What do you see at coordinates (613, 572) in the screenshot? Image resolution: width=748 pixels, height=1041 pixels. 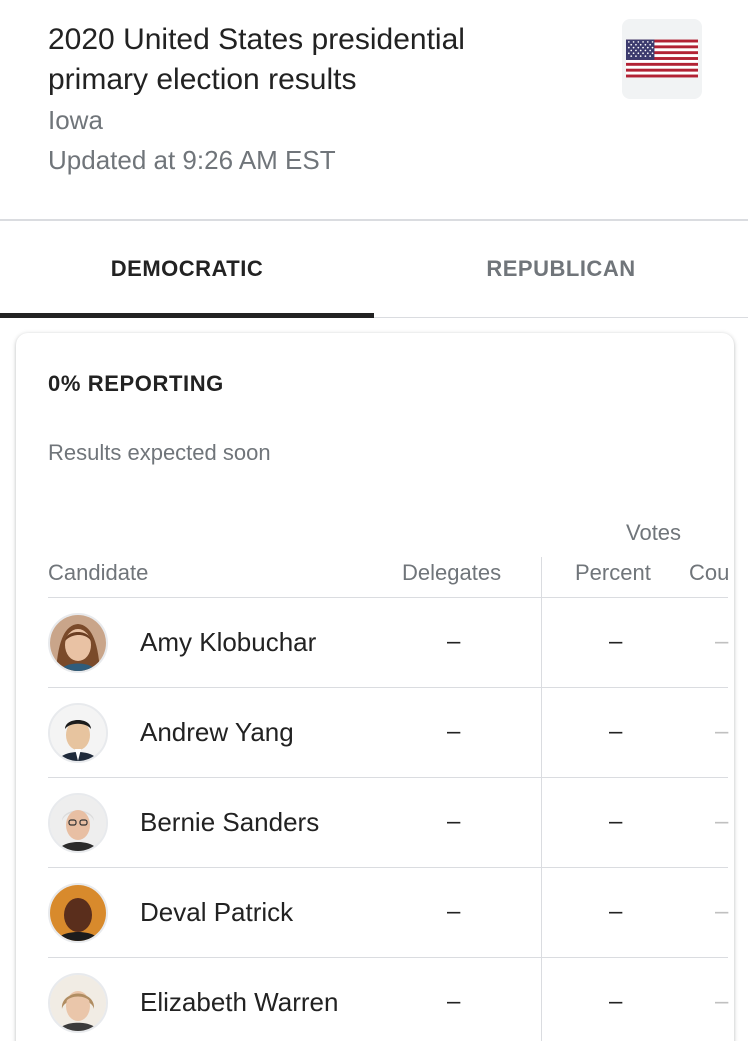 I see `column-header-percent: Percent` at bounding box center [613, 572].